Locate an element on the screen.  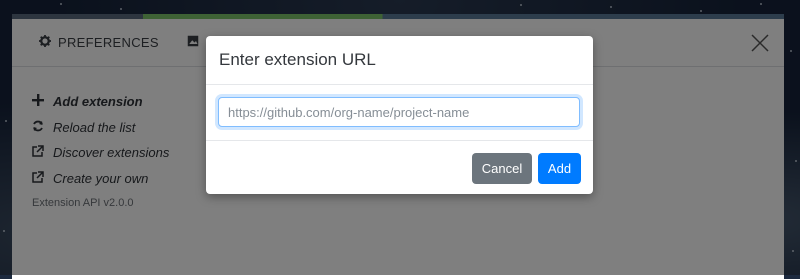
add-button: Add is located at coordinates (559, 168).